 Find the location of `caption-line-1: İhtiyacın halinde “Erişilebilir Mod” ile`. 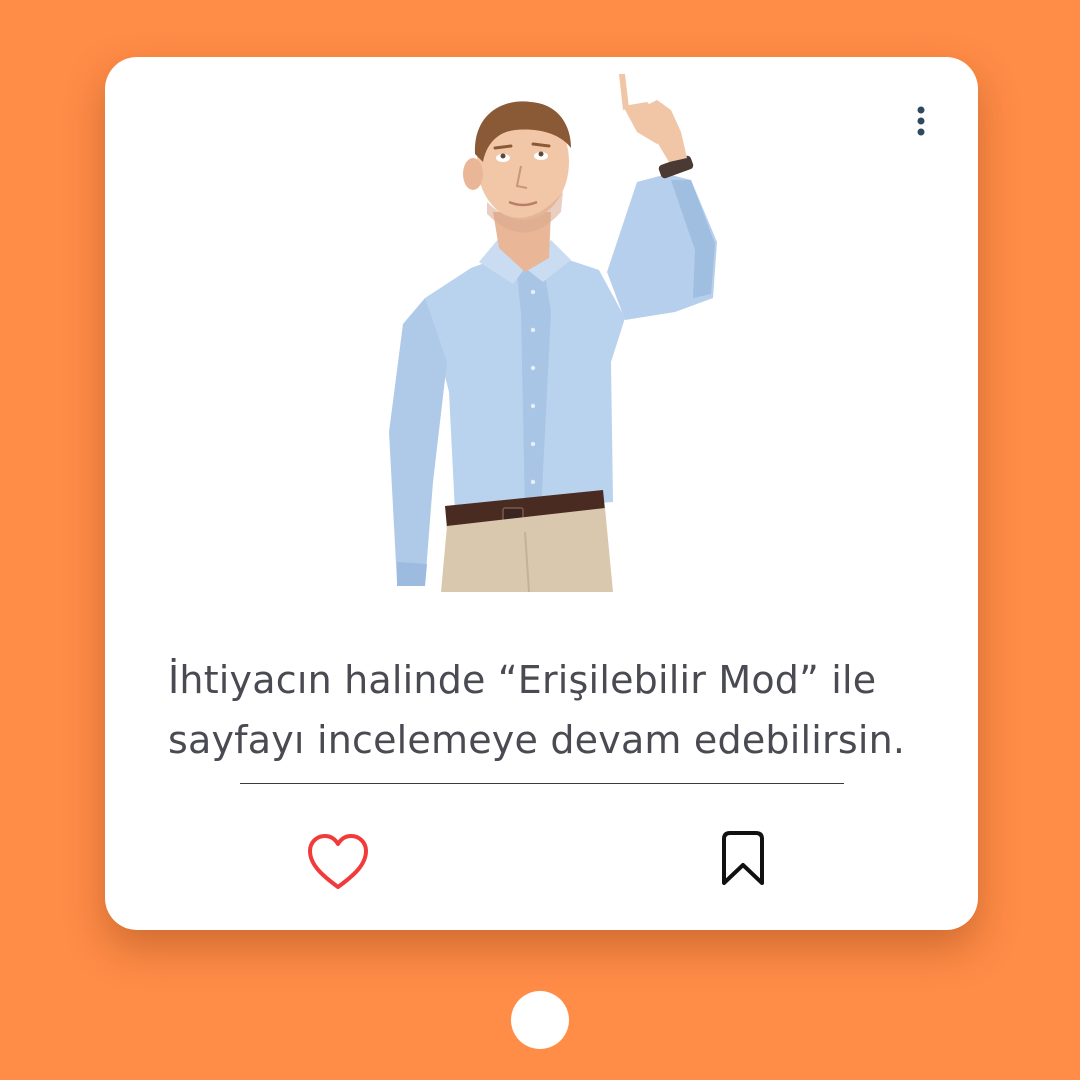

caption-line-1: İhtiyacın halinde “Erişilebilir Mod” ile is located at coordinates (522, 680).